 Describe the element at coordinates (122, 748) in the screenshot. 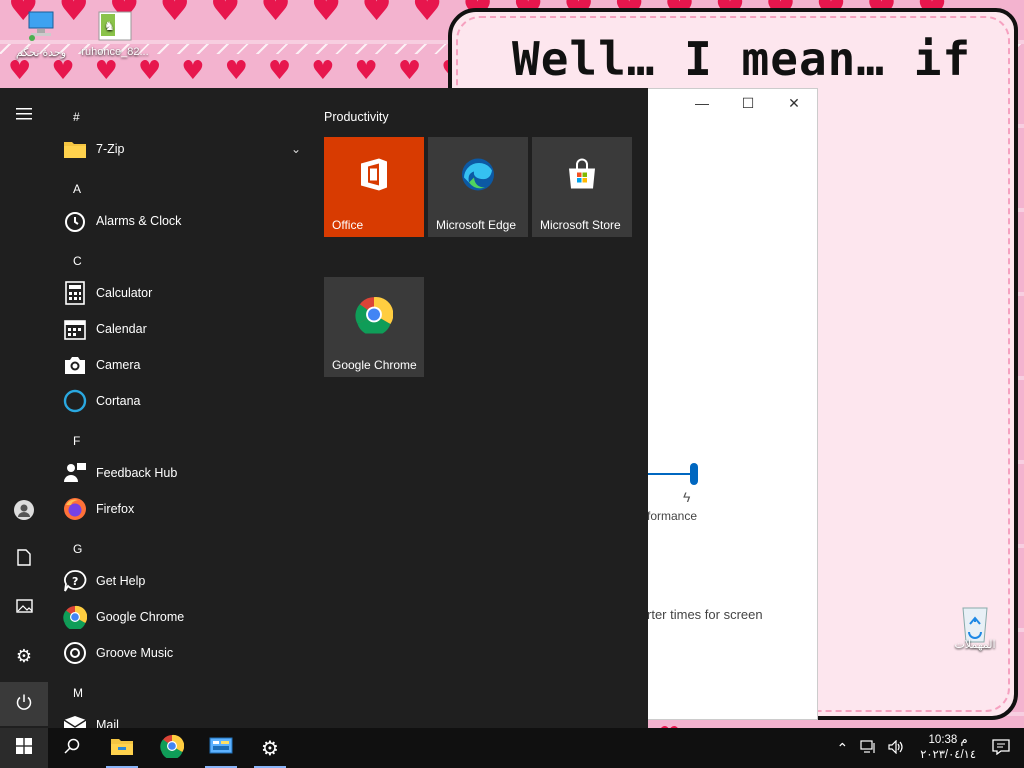

I see `taskbar-file-explorer` at that location.